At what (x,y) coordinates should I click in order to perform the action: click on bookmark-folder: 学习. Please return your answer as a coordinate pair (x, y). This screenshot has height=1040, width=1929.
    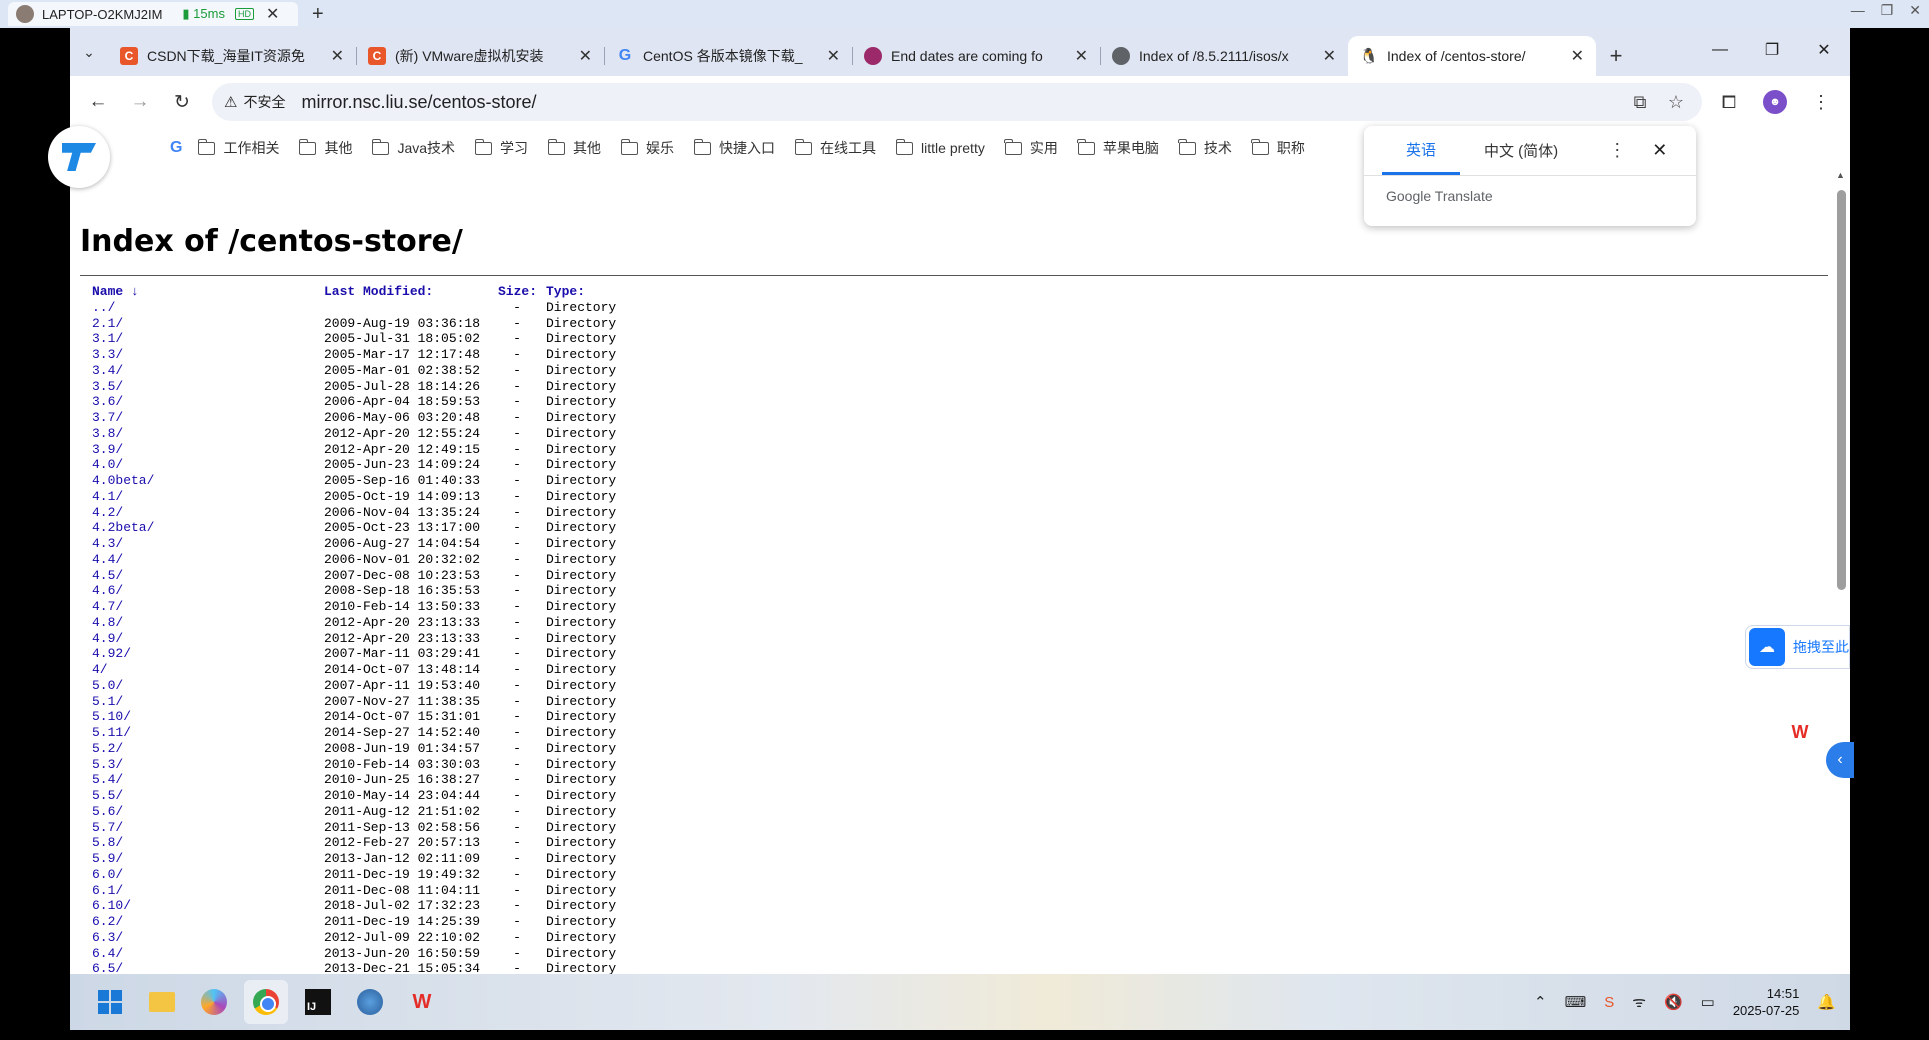
    Looking at the image, I should click on (501, 148).